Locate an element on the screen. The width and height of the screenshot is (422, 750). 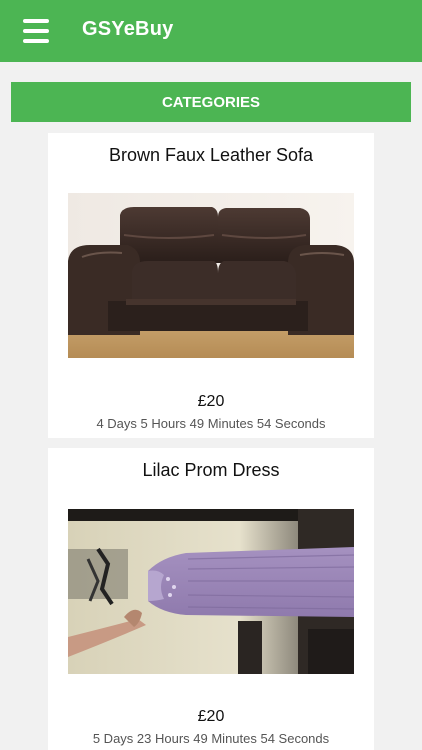
app-title: GSYeBuy is located at coordinates (128, 29).